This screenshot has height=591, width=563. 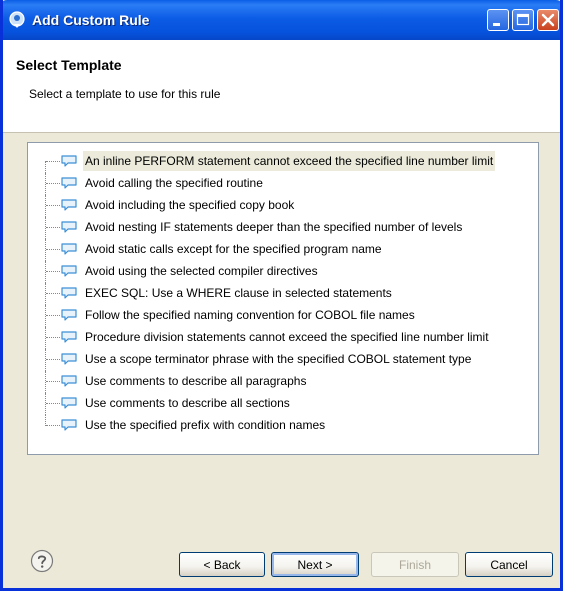 What do you see at coordinates (222, 564) in the screenshot?
I see `back-button: < Back` at bounding box center [222, 564].